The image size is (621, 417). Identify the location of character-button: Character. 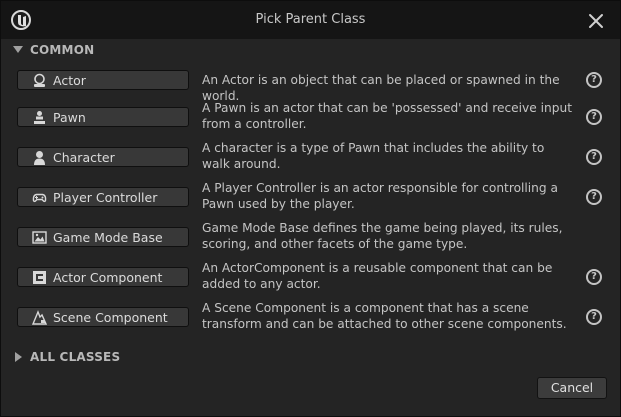
(103, 157).